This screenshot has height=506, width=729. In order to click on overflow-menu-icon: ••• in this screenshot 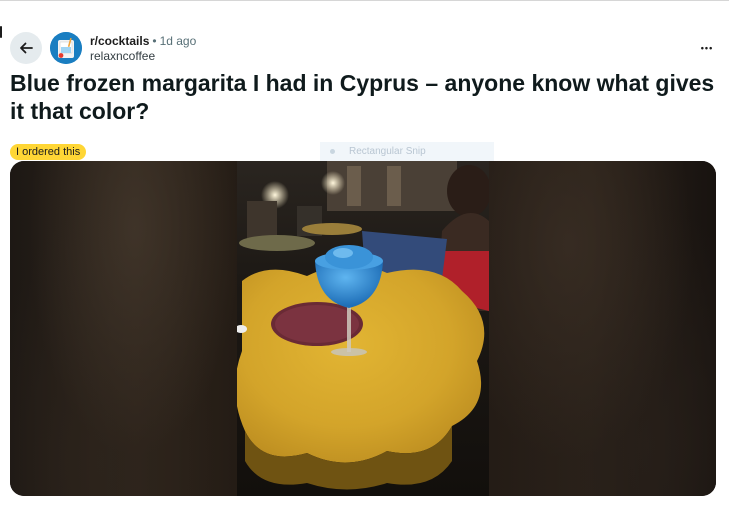, I will do `click(707, 48)`.